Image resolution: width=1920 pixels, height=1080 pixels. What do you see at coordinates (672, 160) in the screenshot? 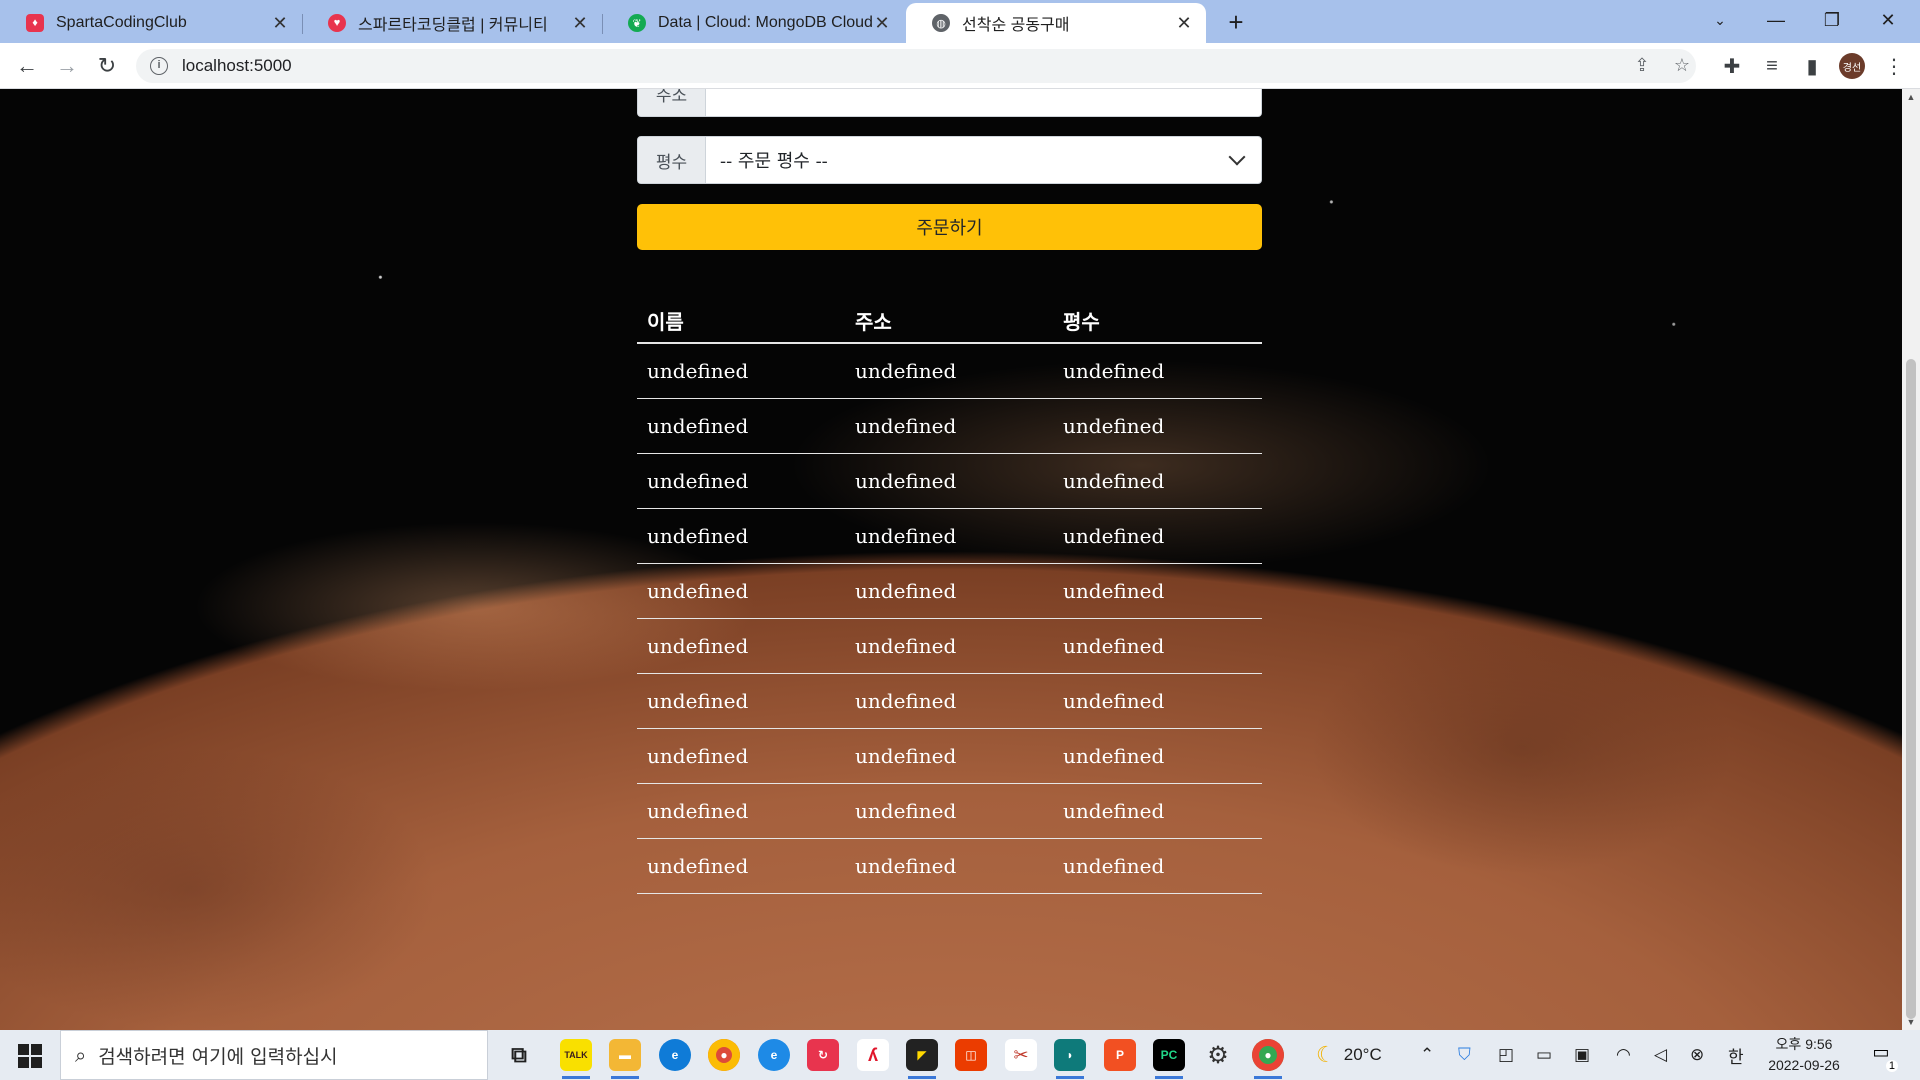
I see `size-label: 평수` at bounding box center [672, 160].